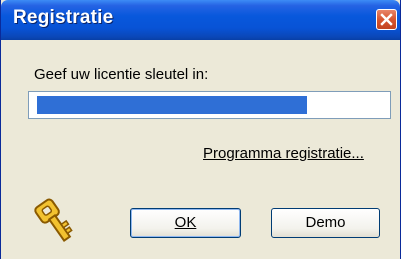 The image size is (403, 259). What do you see at coordinates (121, 74) in the screenshot?
I see `license-key-label: Geef uw licentie sleutel in:` at bounding box center [121, 74].